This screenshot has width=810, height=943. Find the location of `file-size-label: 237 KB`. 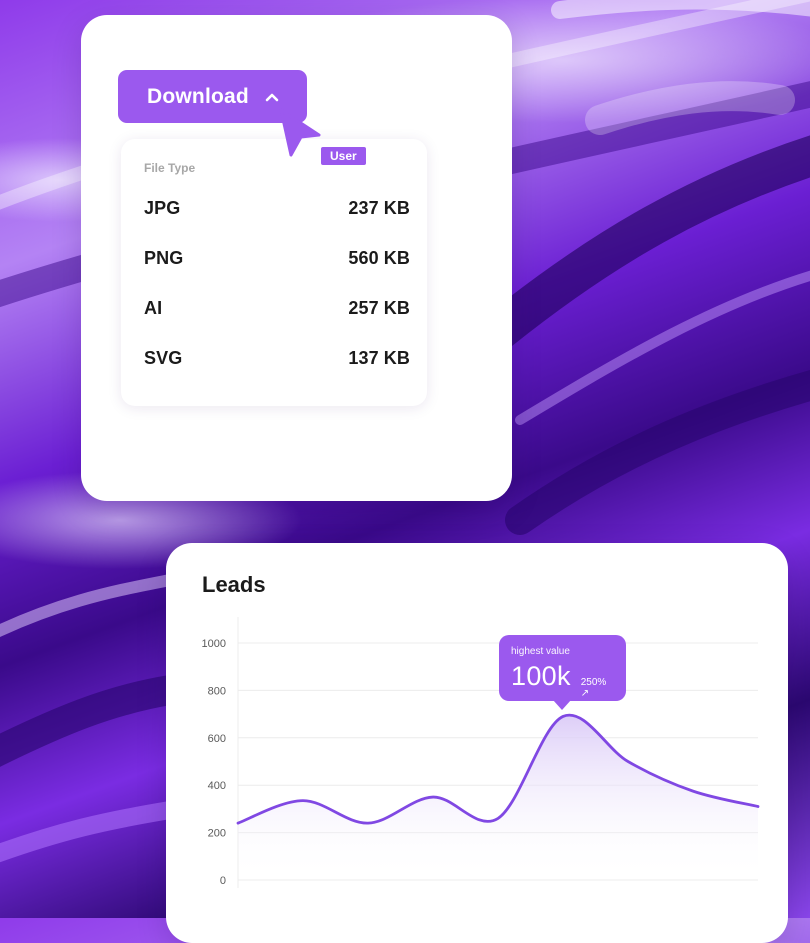

file-size-label: 237 KB is located at coordinates (379, 208).